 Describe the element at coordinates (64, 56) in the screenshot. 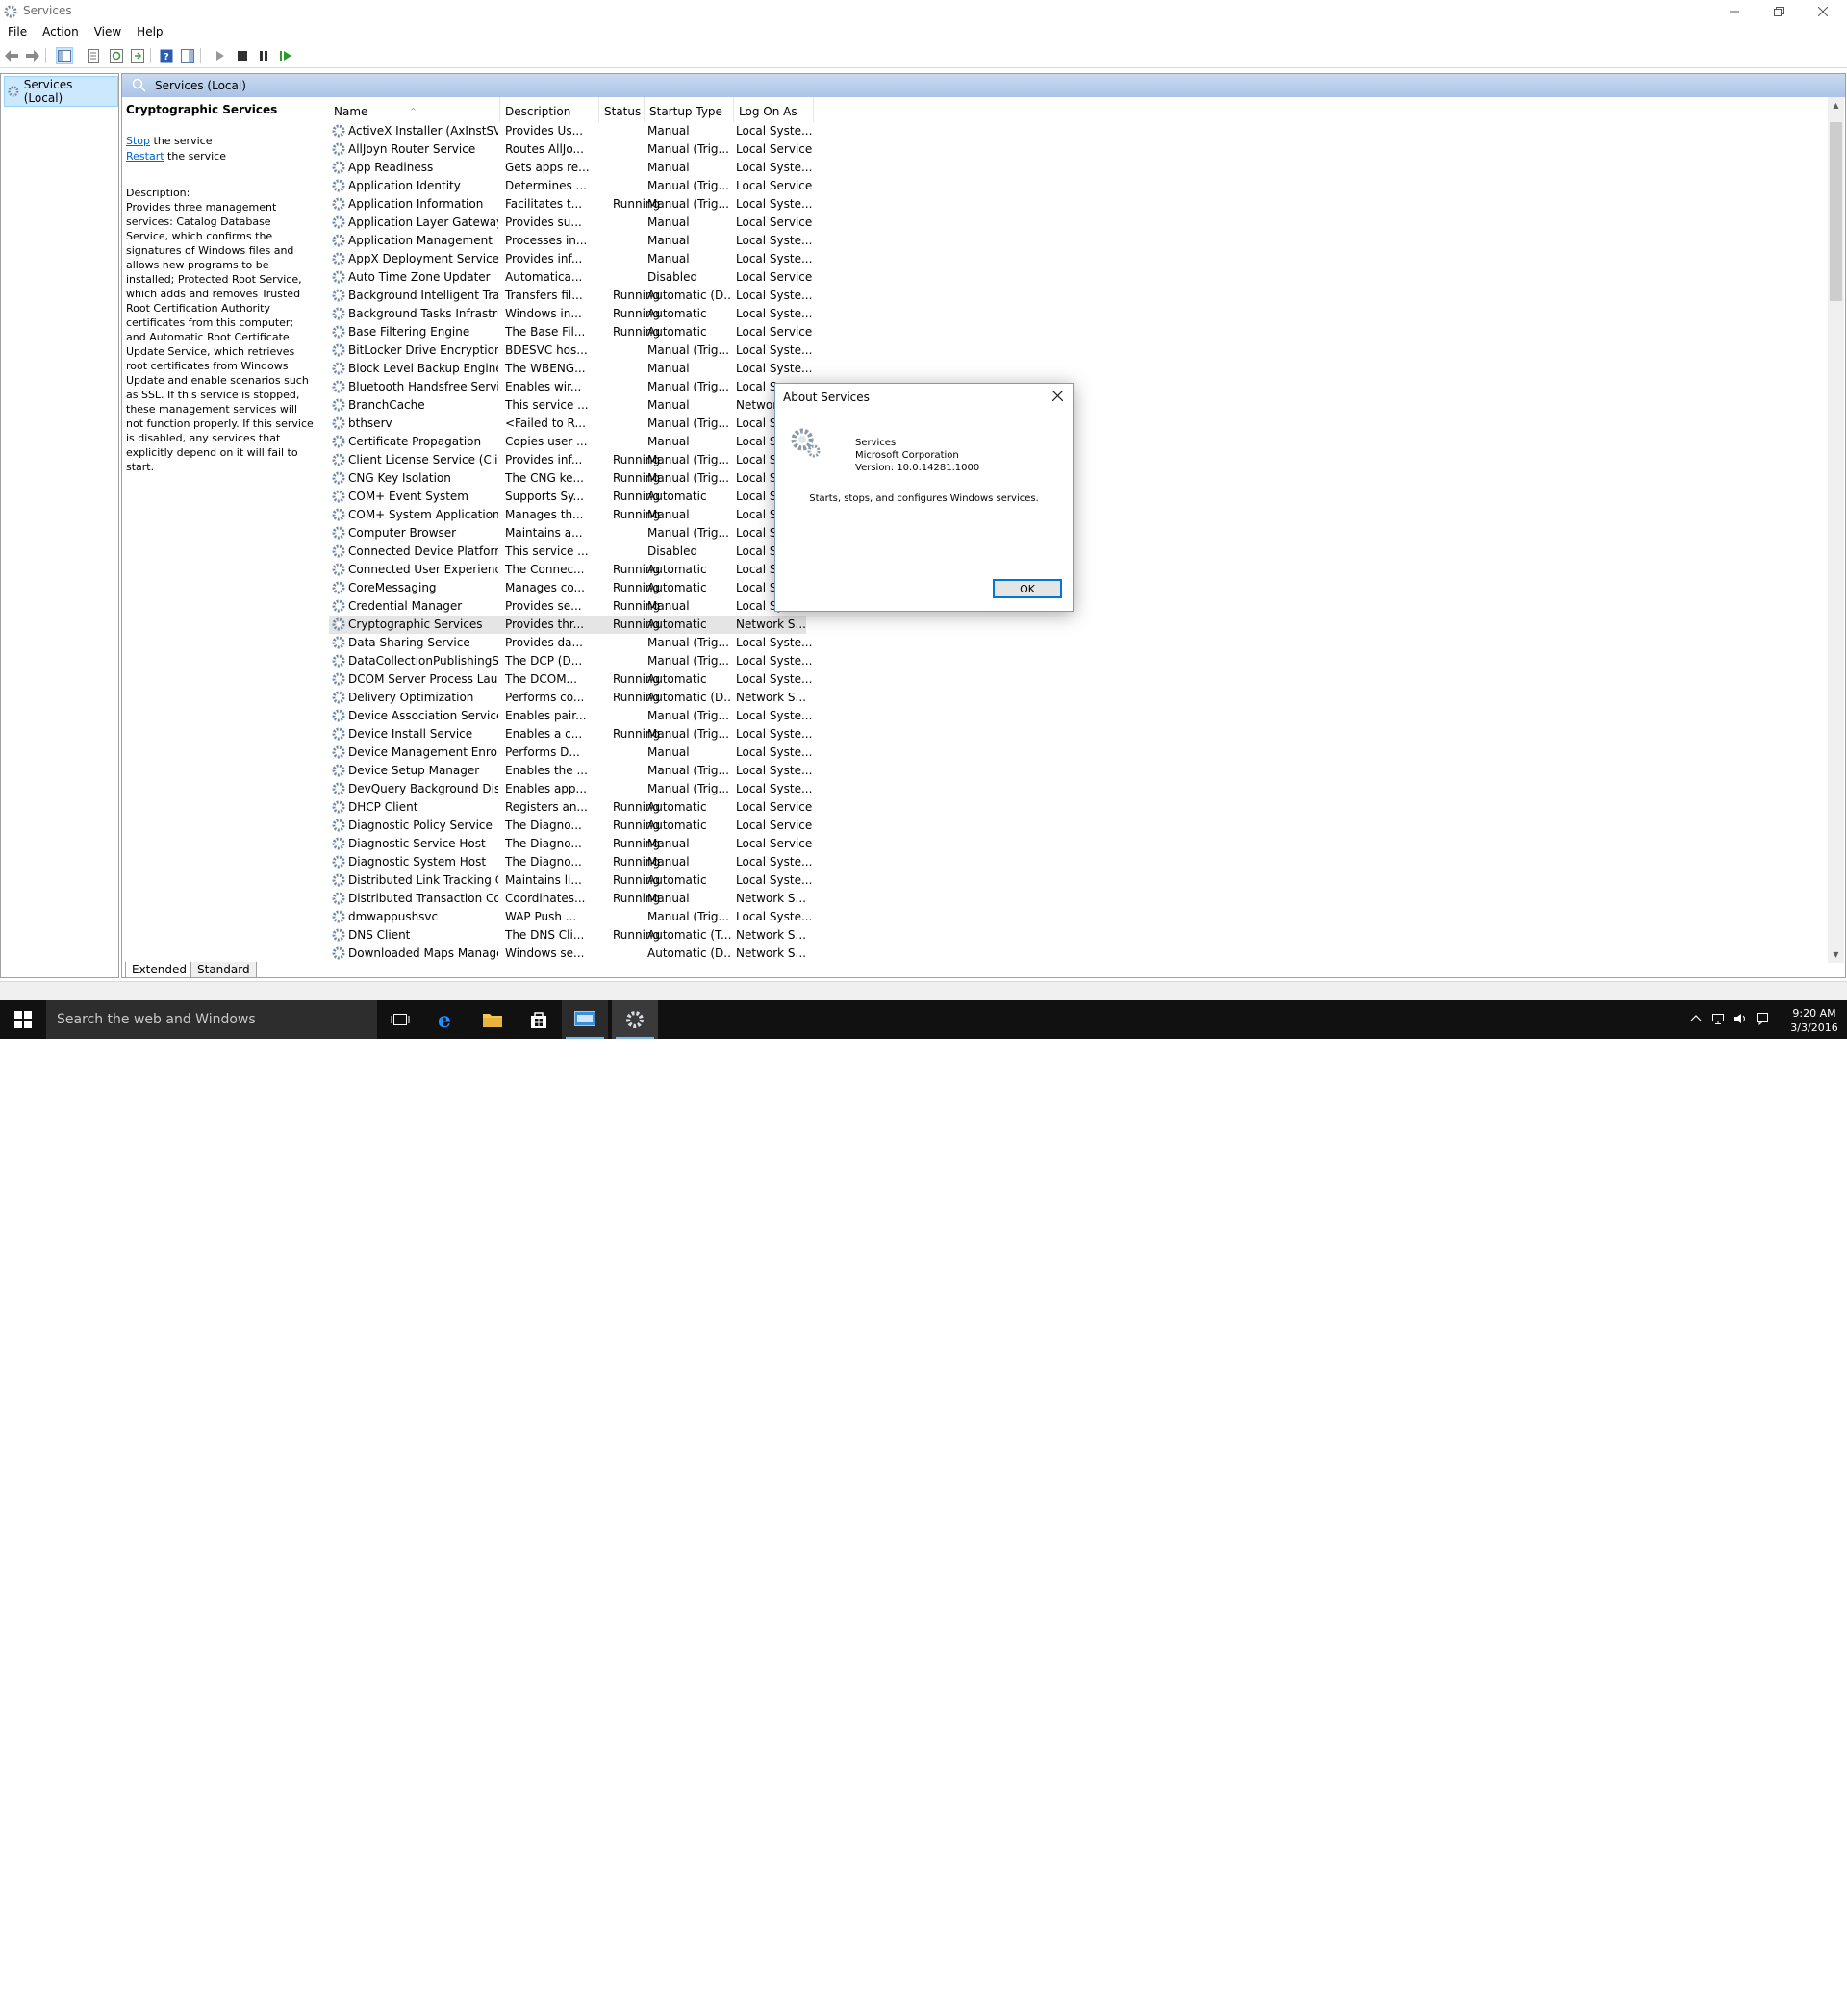

I see `show-console-tree-button` at that location.